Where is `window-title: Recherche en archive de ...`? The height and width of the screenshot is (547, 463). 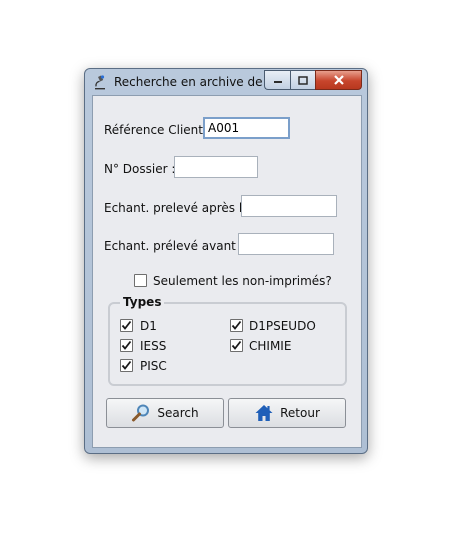 window-title: Recherche en archive de ... is located at coordinates (196, 82).